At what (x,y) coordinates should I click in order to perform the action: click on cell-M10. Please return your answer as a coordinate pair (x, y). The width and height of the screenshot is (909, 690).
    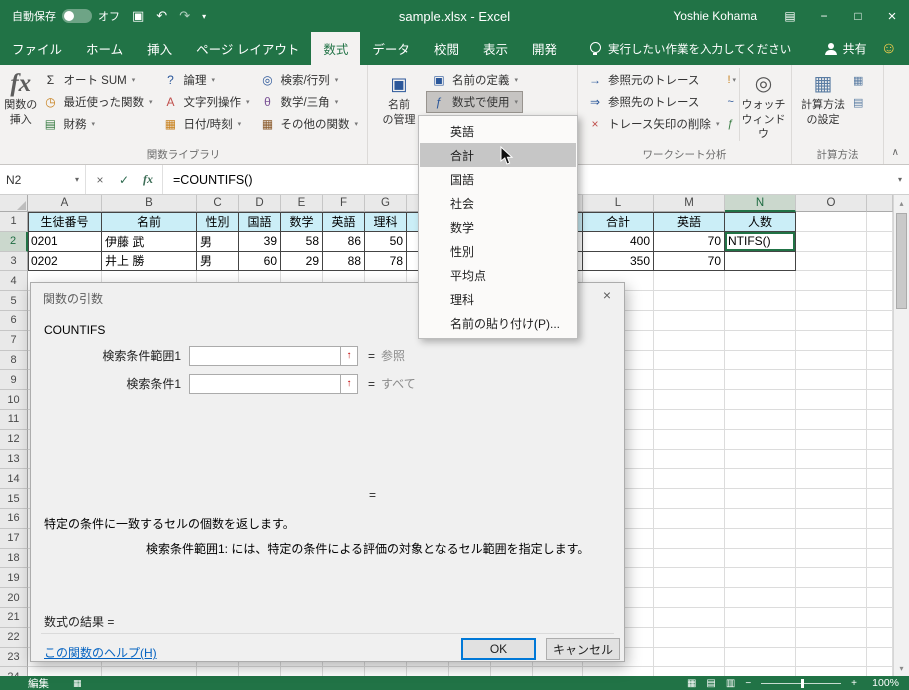
    Looking at the image, I should click on (689, 400).